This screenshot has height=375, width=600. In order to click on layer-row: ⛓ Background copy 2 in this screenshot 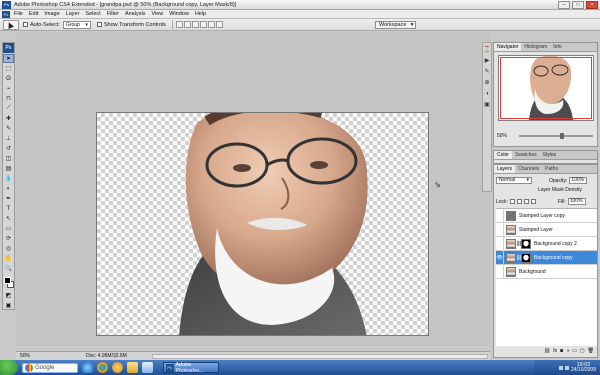, I will do `click(546, 243)`.